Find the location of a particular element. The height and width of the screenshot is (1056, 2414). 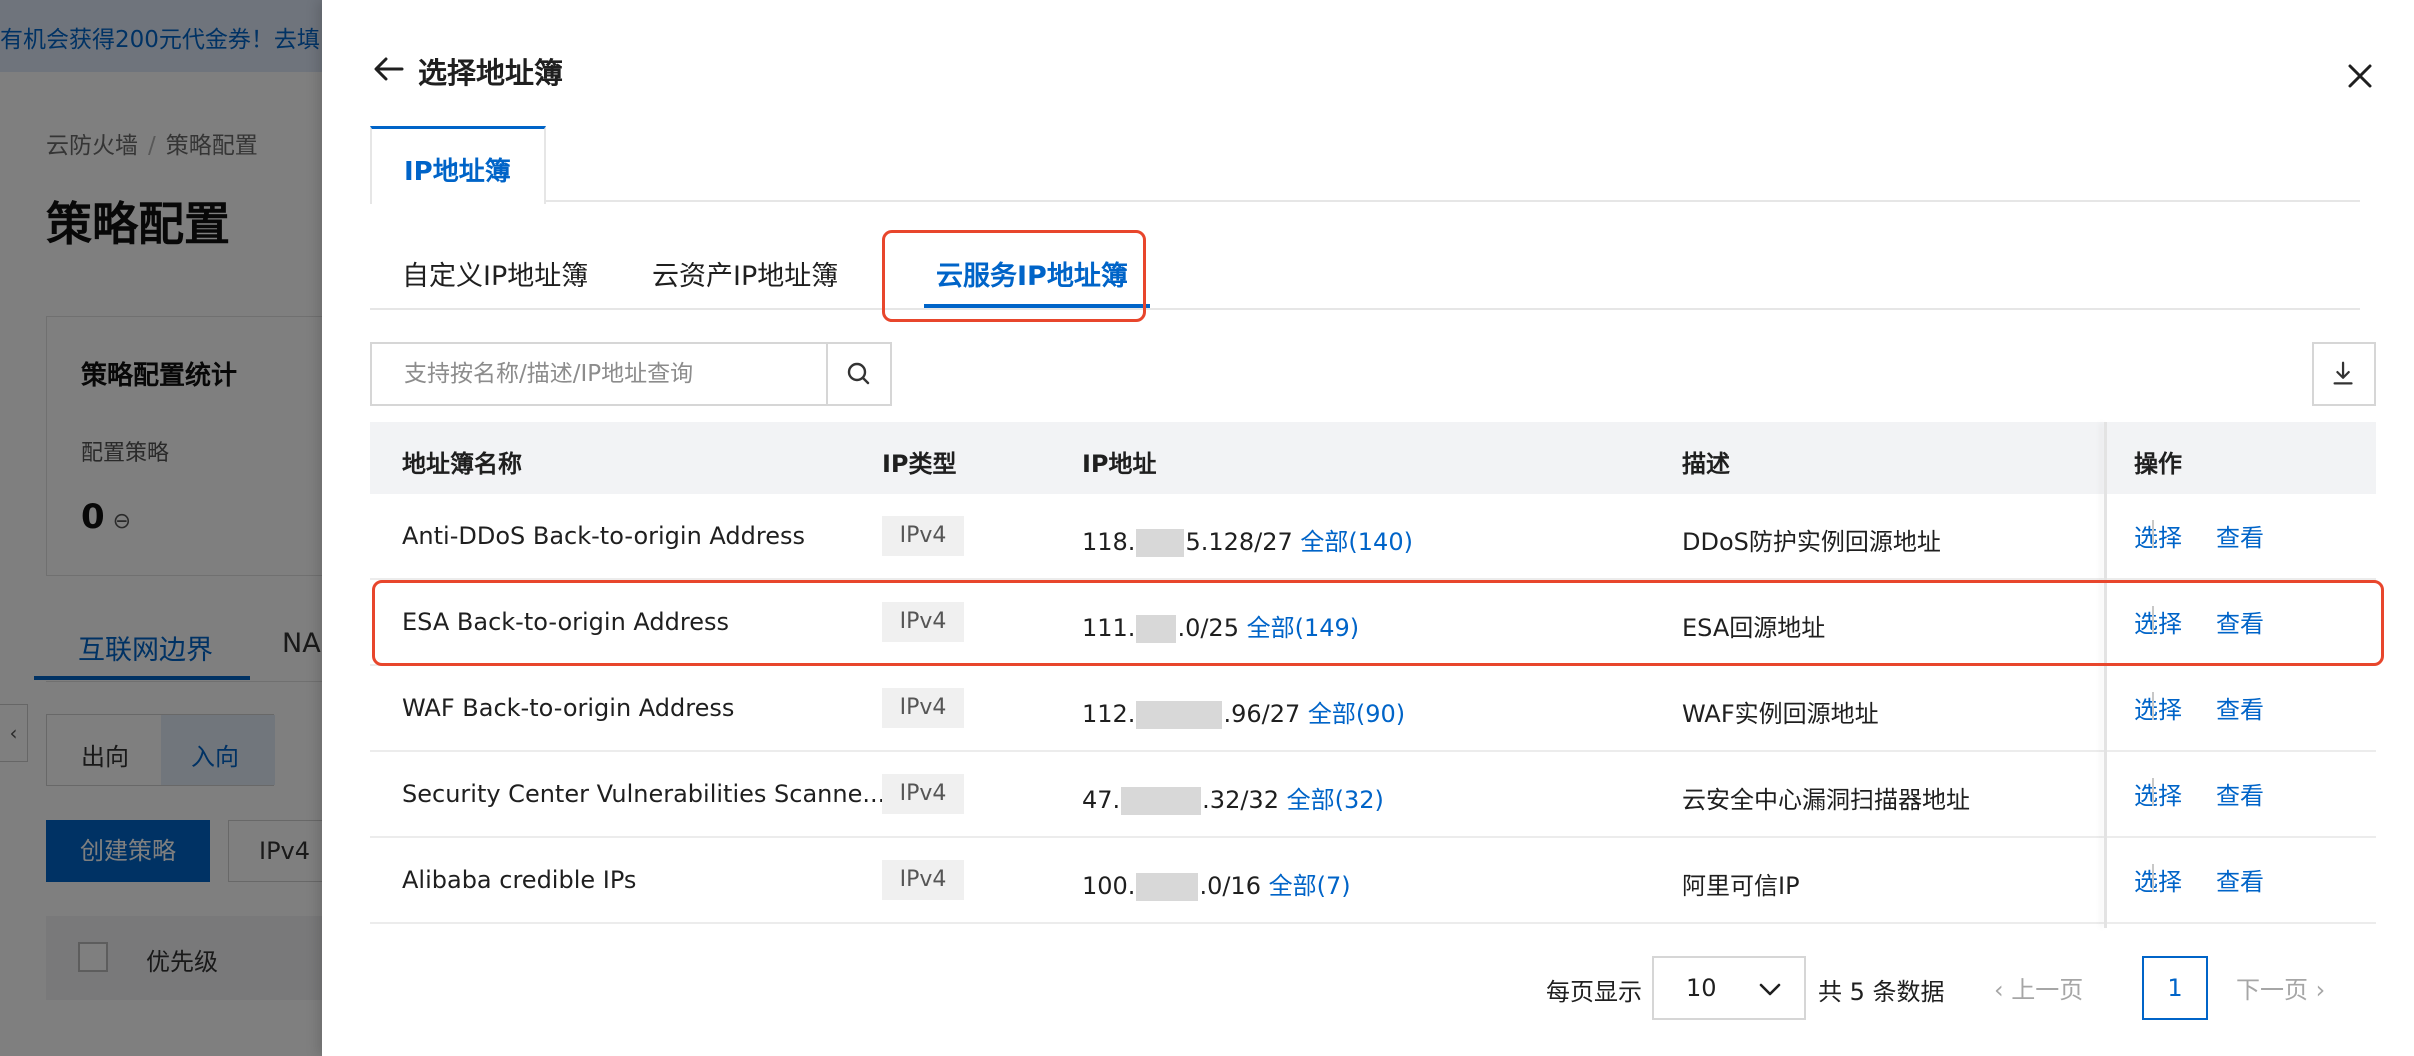

view-all-ips-link: 全部(140) is located at coordinates (1356, 542).